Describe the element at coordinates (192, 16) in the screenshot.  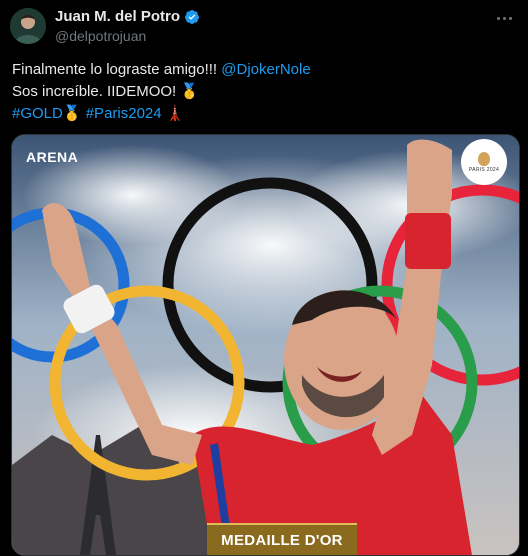
I see `verified-badge-icon` at that location.